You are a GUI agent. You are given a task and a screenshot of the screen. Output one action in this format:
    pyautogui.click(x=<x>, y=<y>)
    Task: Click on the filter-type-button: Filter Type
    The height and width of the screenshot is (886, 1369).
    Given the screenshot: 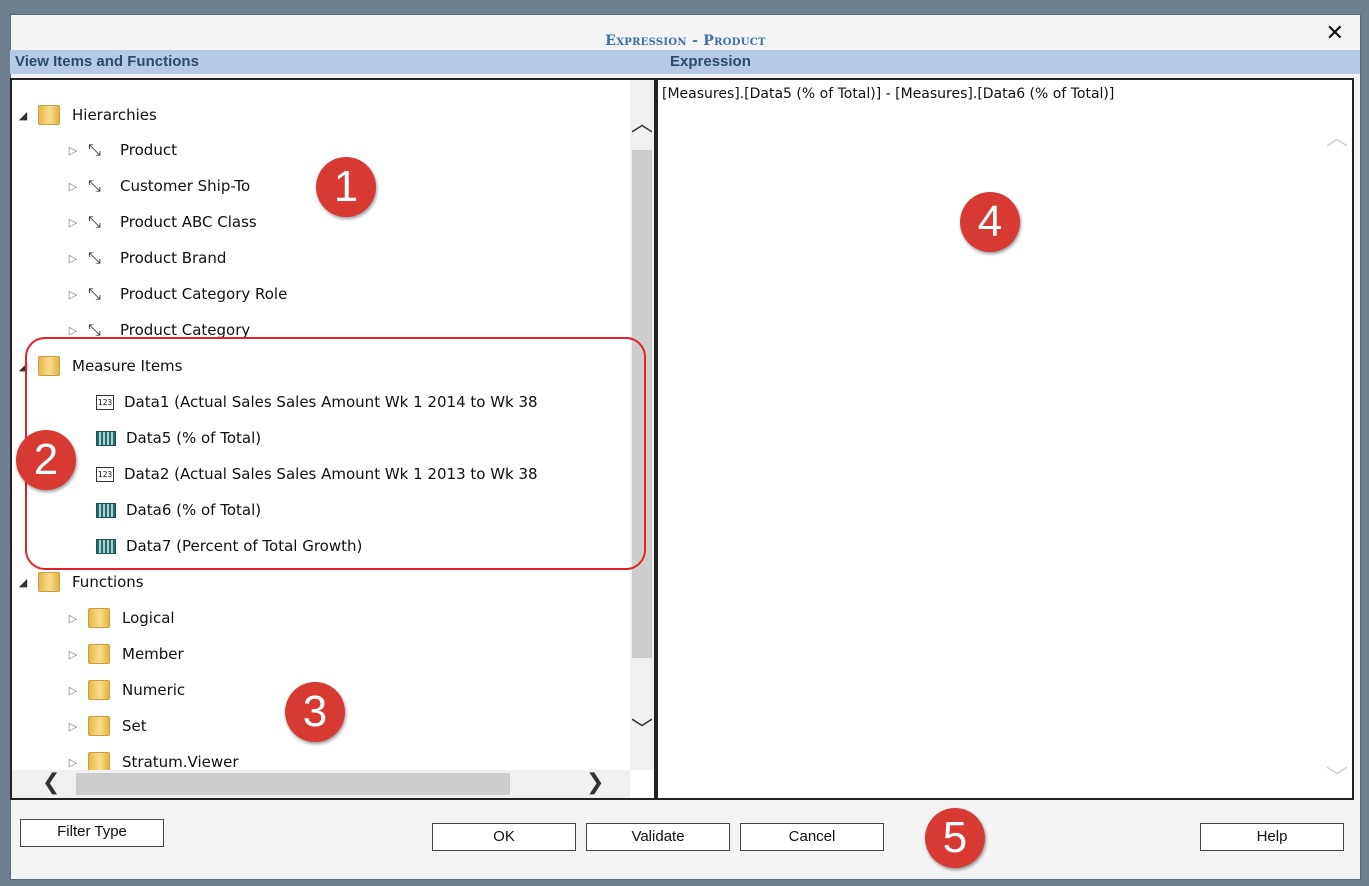 What is the action you would take?
    pyautogui.click(x=92, y=833)
    